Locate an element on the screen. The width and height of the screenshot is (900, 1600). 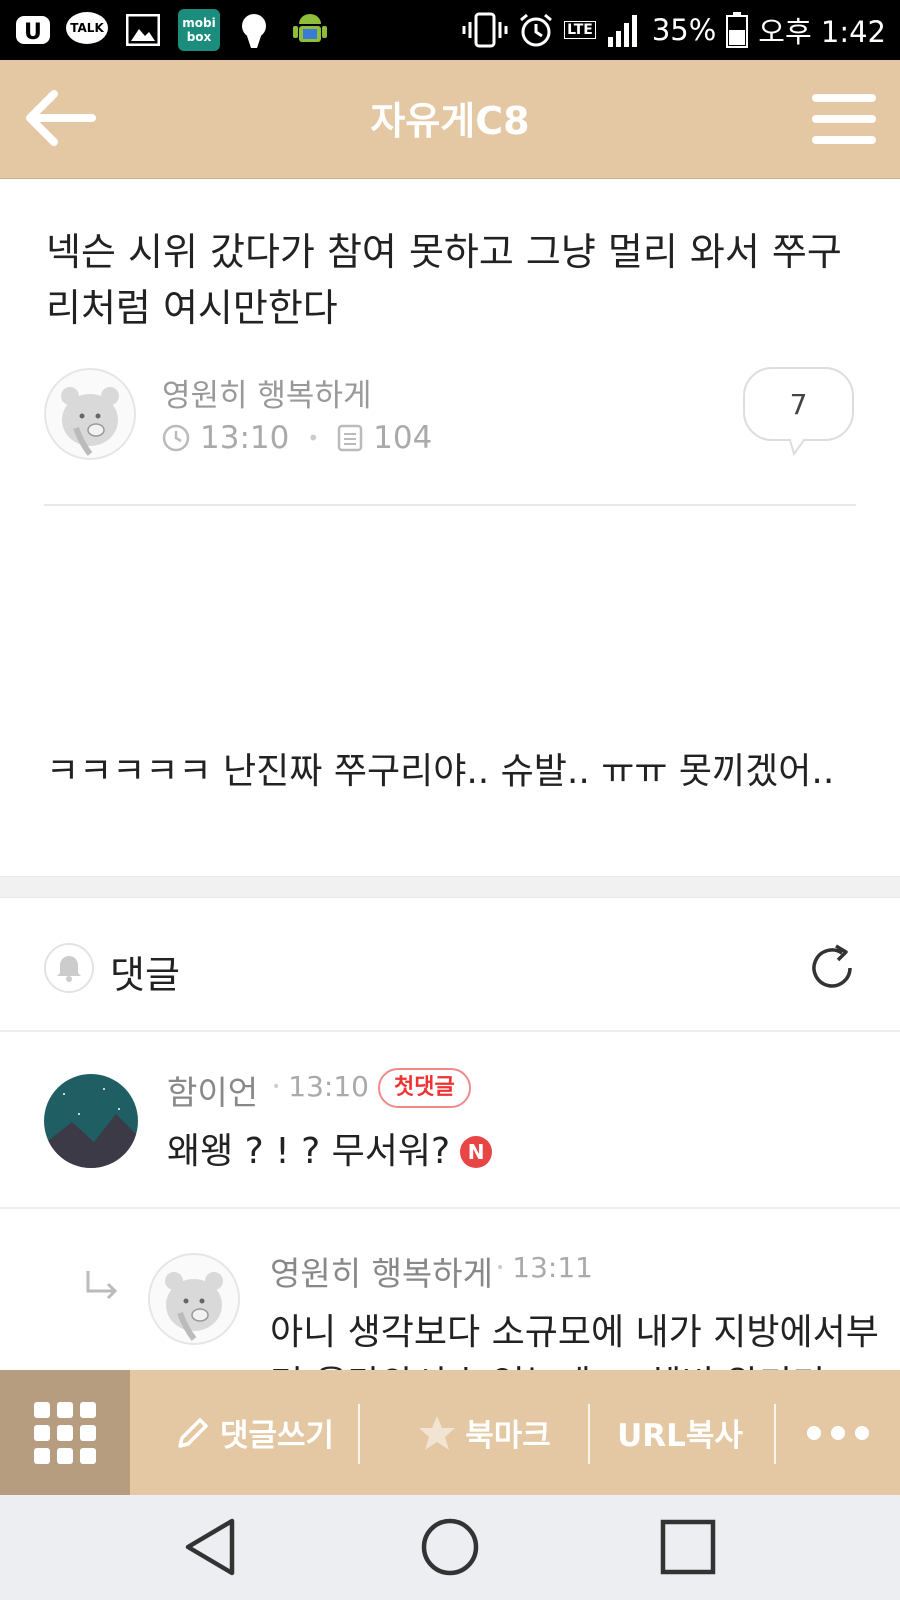
write-comment-button: 댓글쓰기 is located at coordinates (254, 1432).